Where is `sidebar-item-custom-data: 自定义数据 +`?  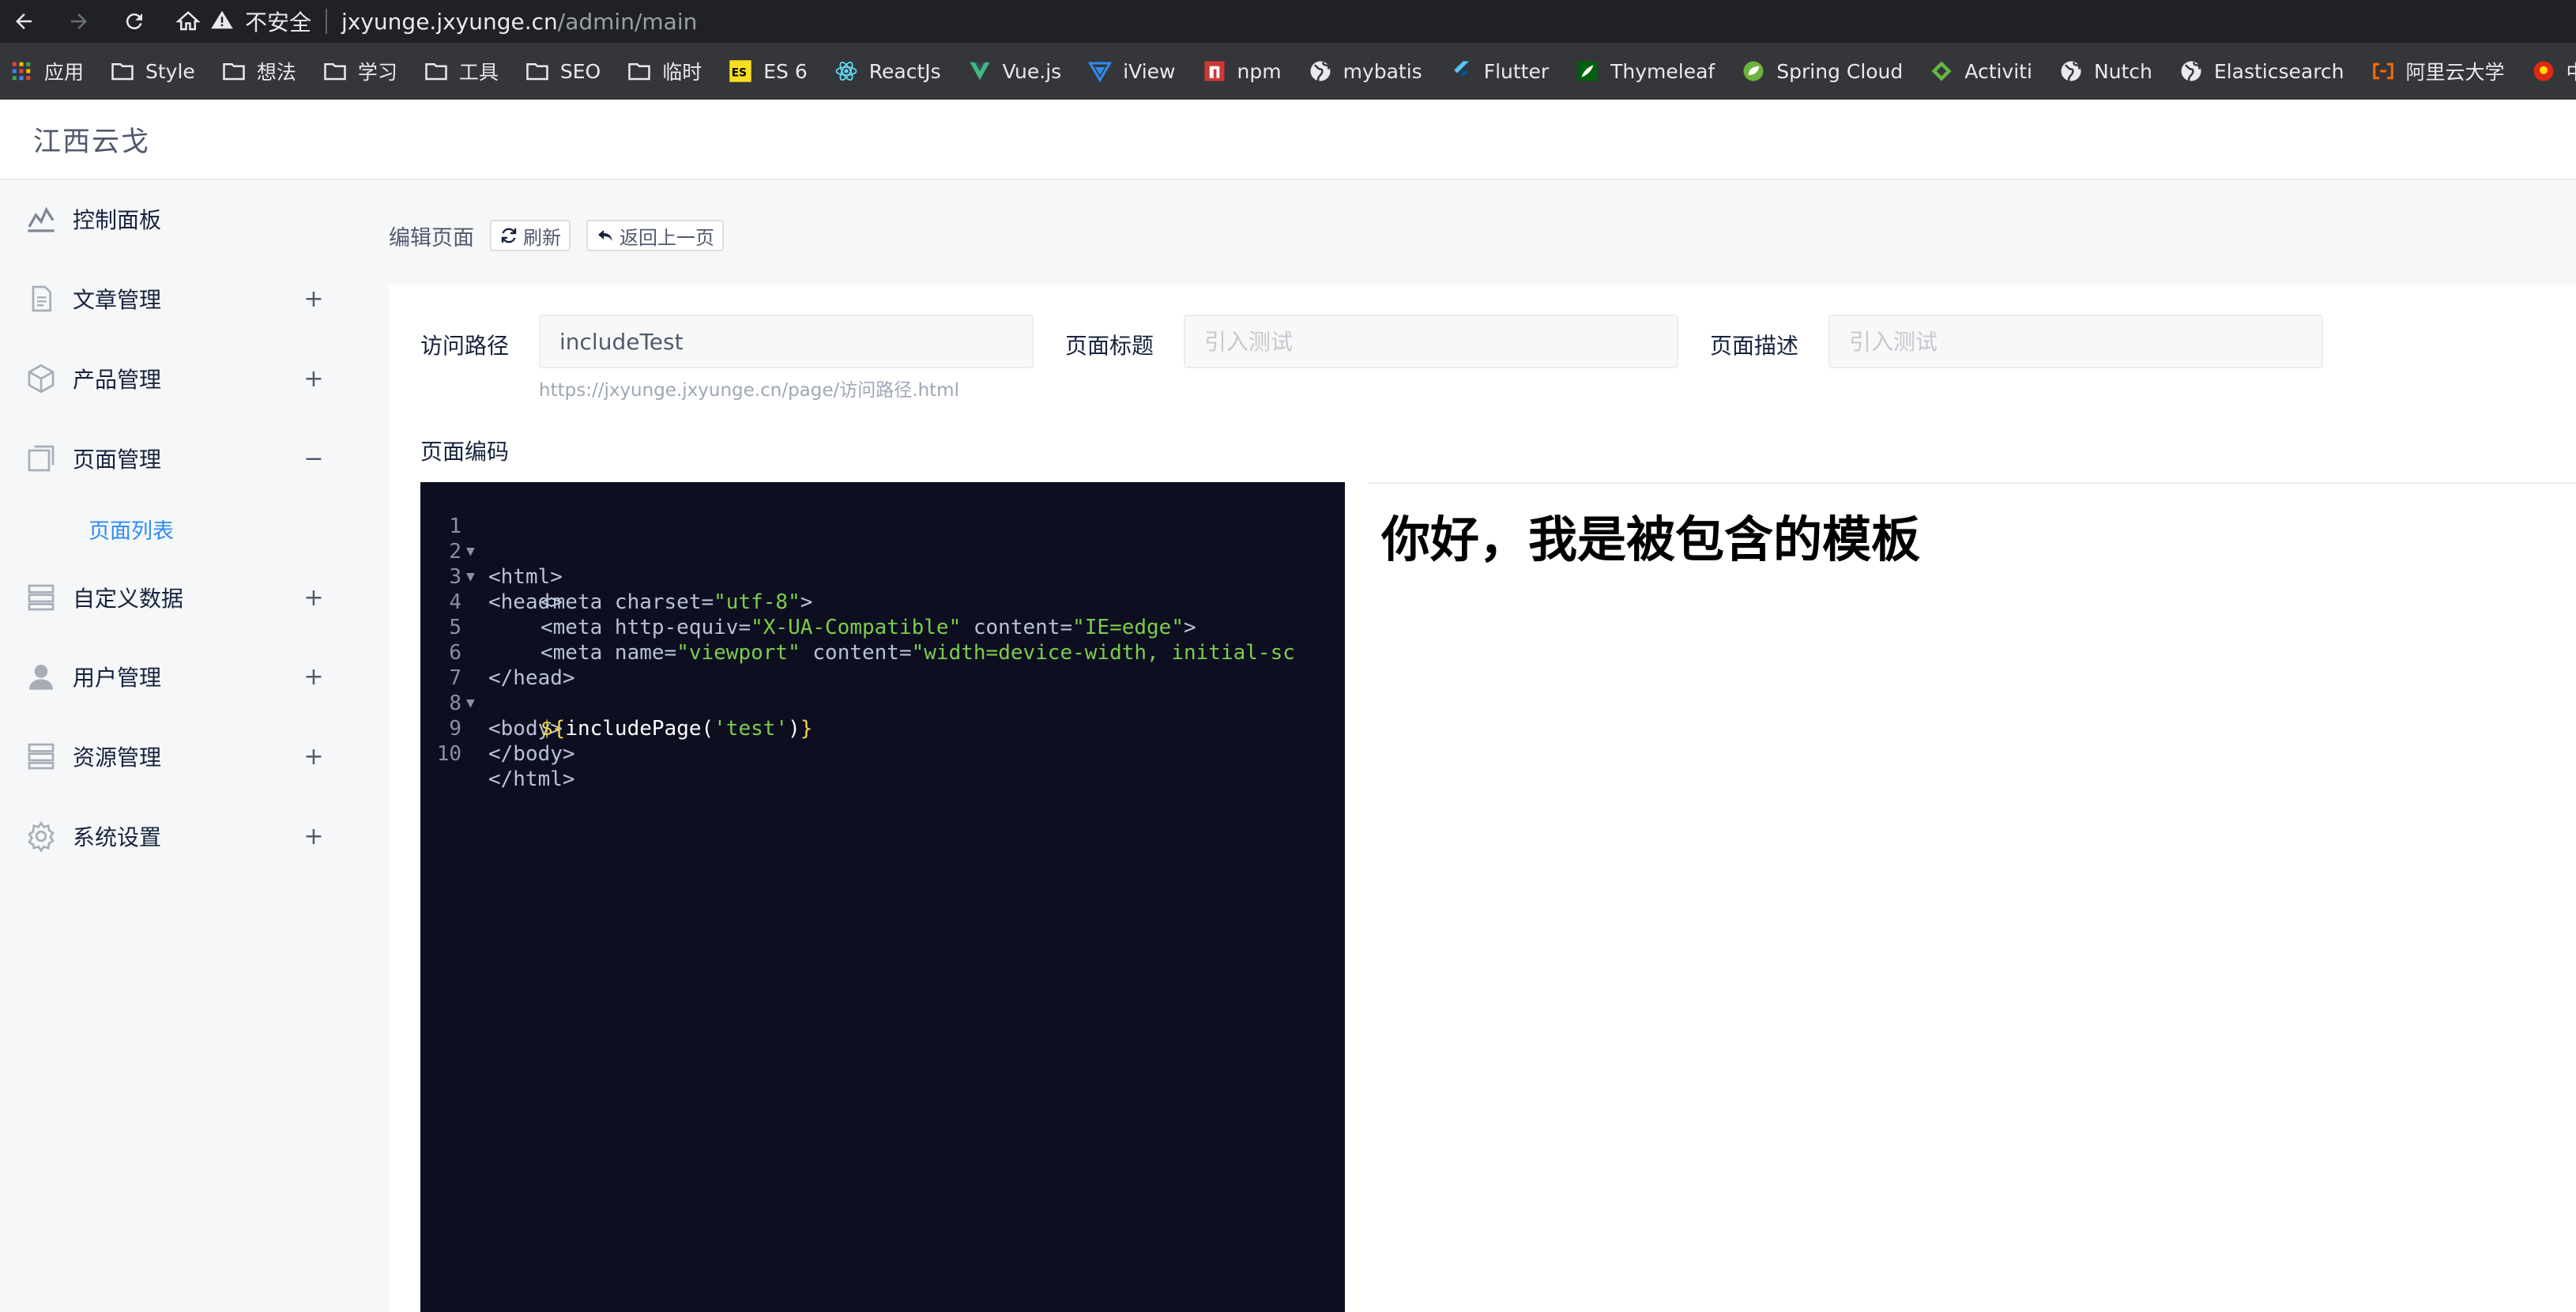
sidebar-item-custom-data: 自定义数据 + is located at coordinates (178, 597).